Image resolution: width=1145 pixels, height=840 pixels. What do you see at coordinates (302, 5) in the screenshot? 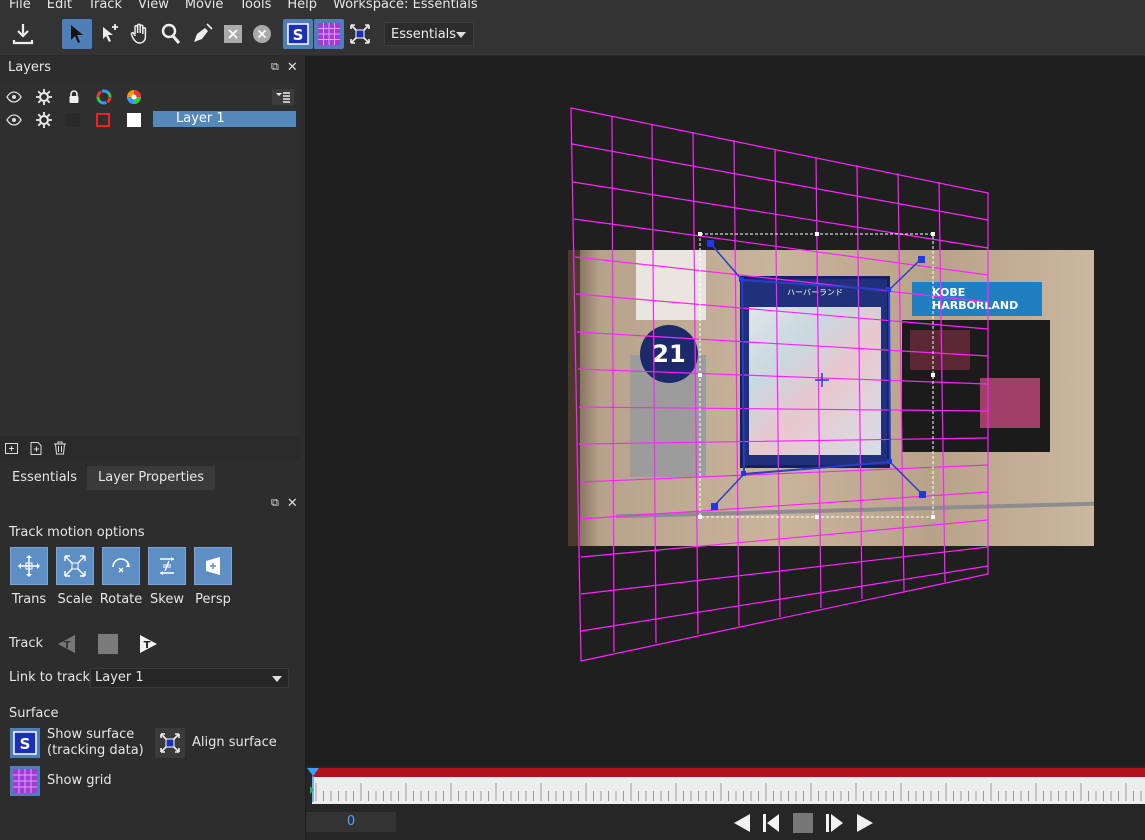
I see `menu-help: Help` at bounding box center [302, 5].